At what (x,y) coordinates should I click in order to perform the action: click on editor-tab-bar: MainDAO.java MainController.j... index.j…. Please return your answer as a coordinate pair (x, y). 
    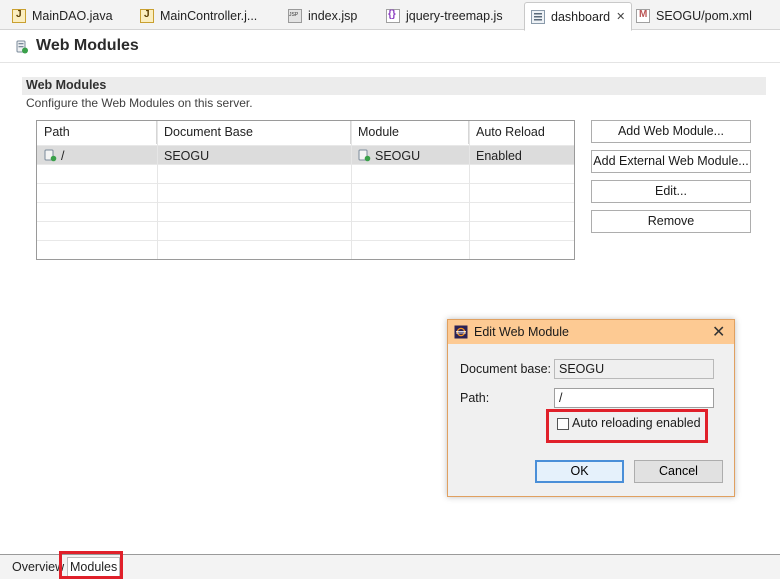
    Looking at the image, I should click on (390, 15).